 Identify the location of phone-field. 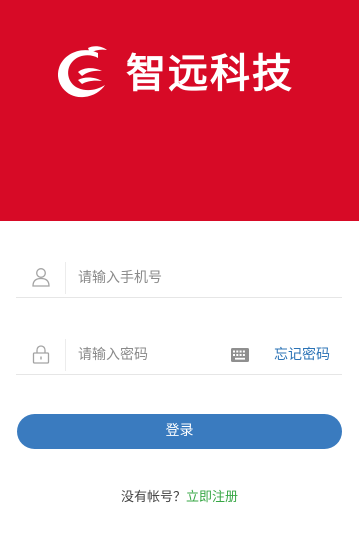
(179, 278).